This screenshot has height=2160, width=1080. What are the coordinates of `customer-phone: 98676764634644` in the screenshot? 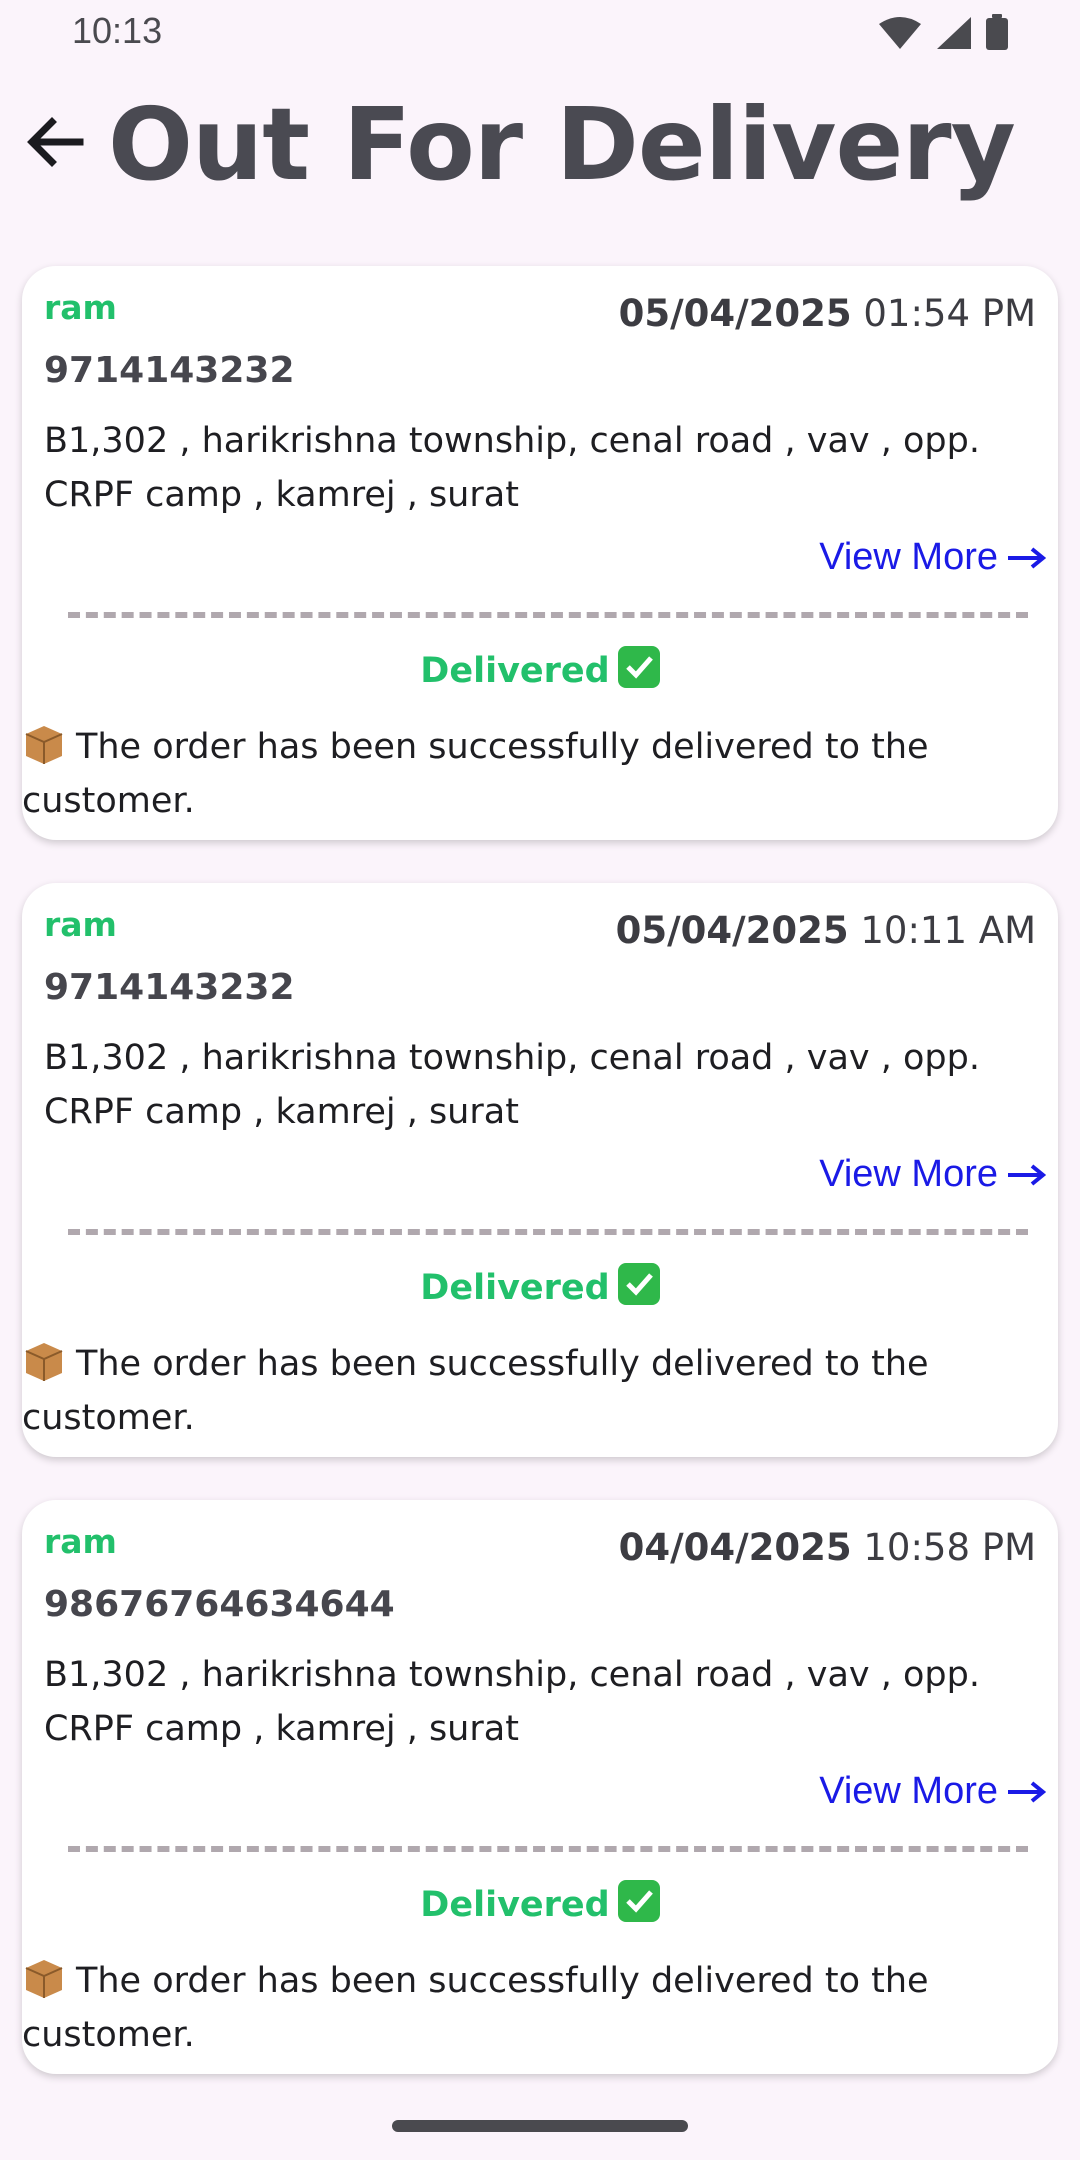 It's located at (219, 1604).